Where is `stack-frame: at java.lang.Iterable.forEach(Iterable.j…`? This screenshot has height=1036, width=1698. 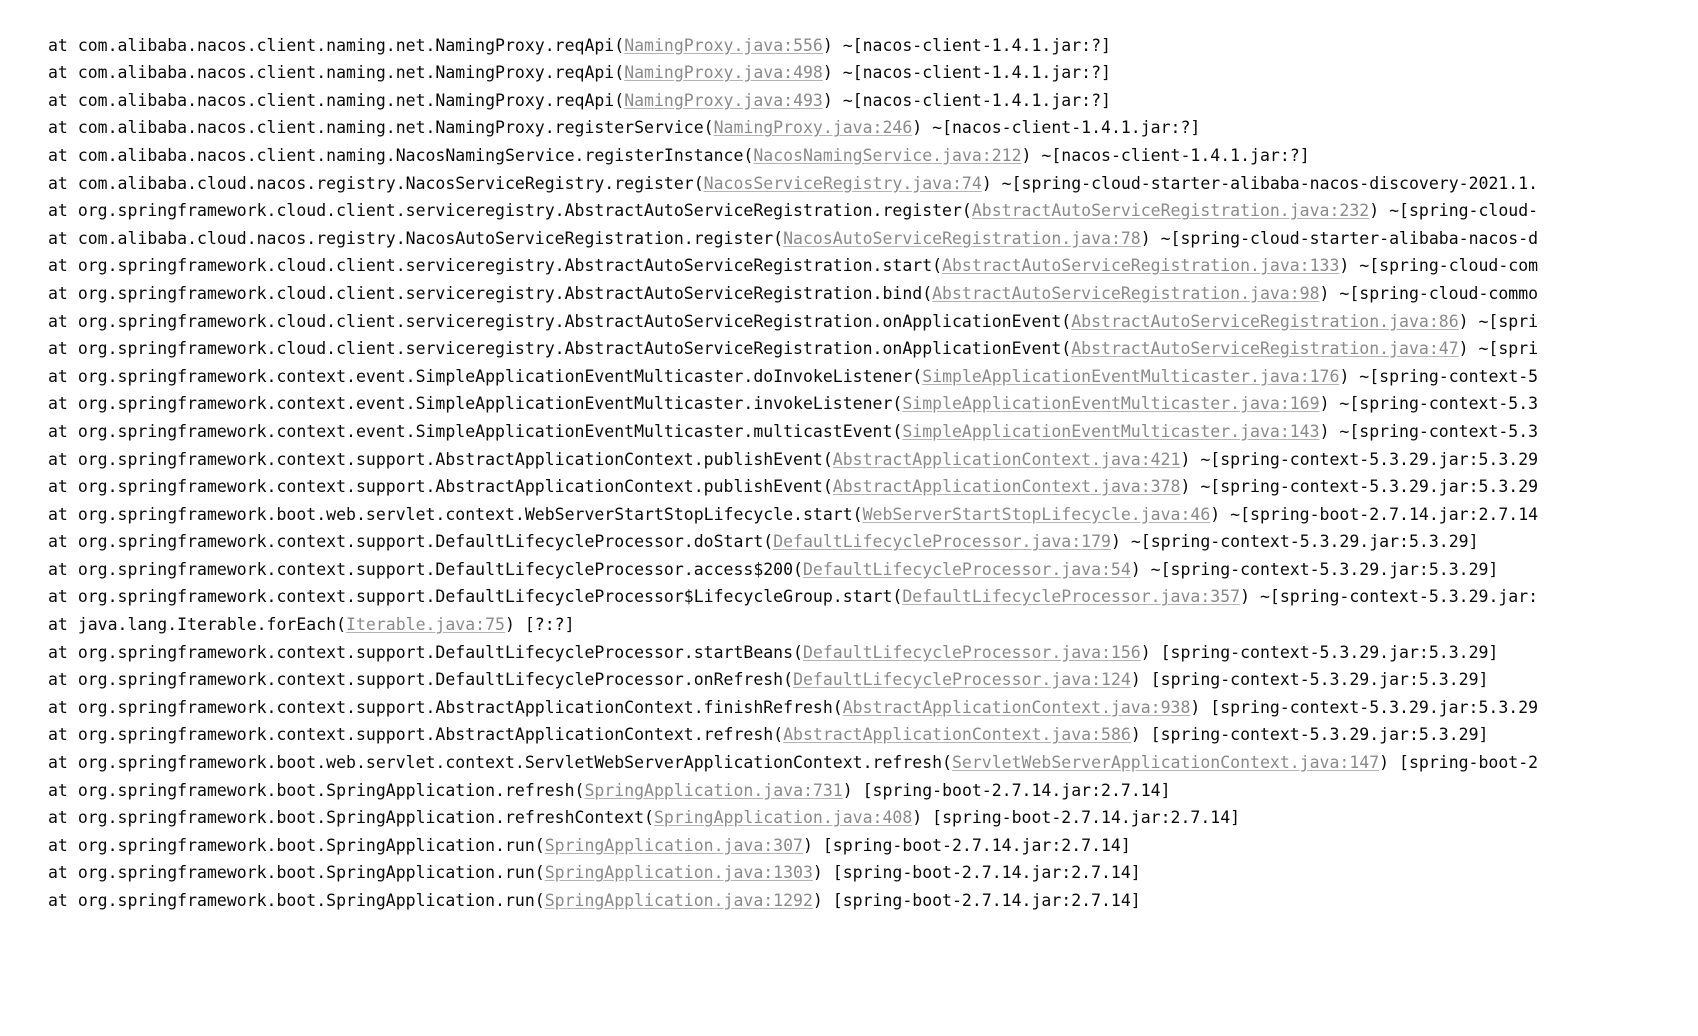
stack-frame: at java.lang.Iterable.forEach(Iterable.j… is located at coordinates (849, 625).